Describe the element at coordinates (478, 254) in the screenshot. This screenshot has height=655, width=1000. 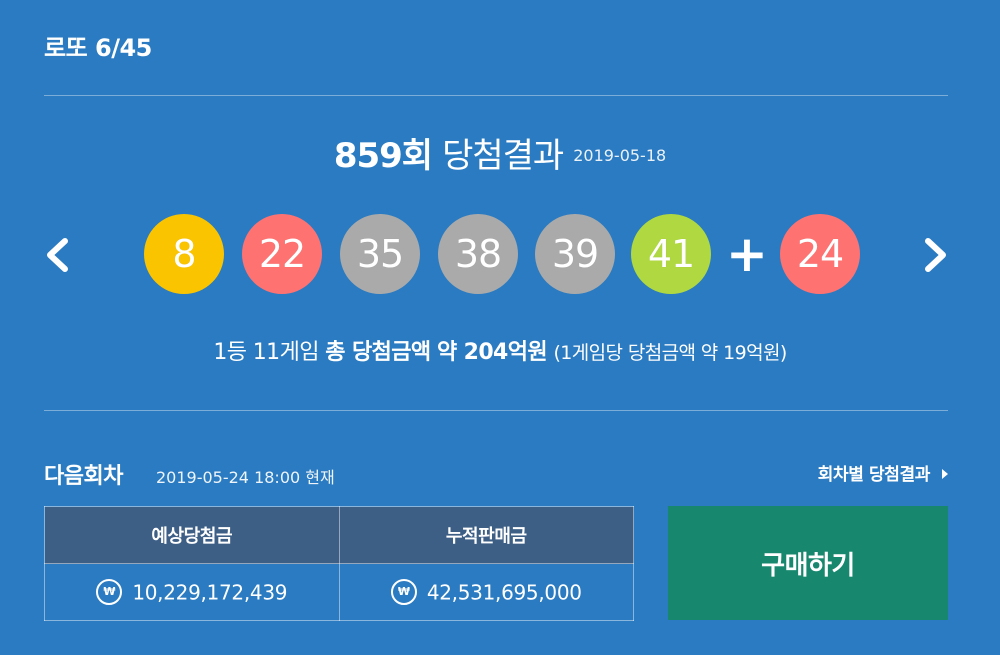
I see `number-ball: 38` at that location.